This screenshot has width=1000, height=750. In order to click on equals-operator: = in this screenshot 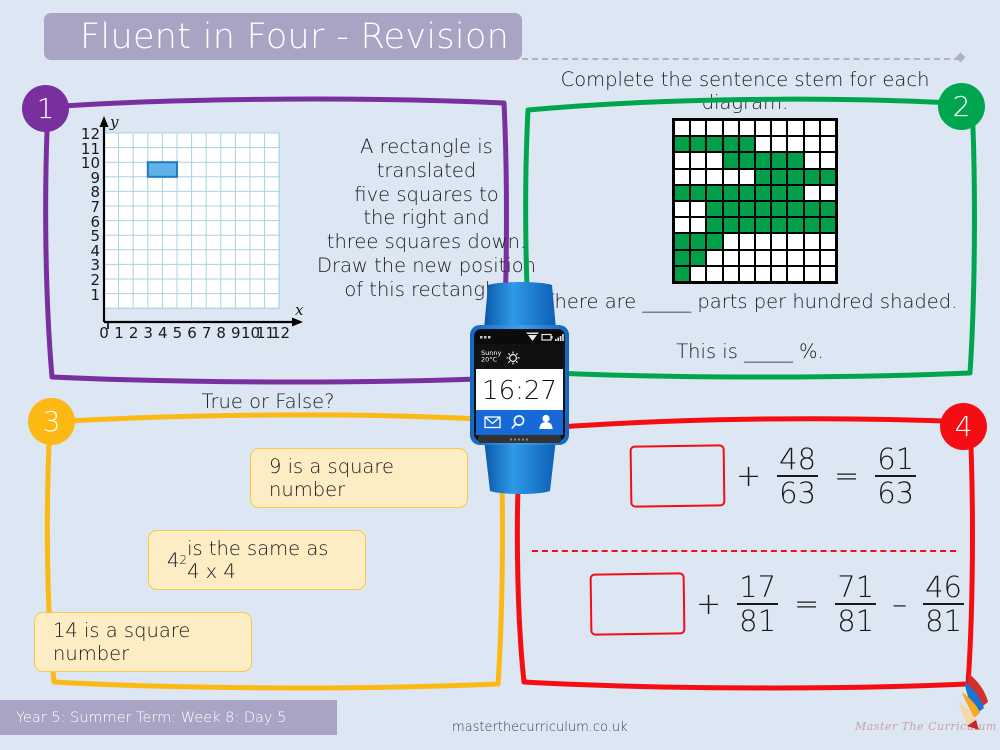, I will do `click(807, 604)`.